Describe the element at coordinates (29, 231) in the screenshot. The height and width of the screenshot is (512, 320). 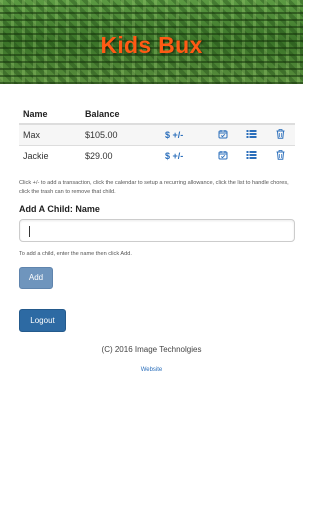
I see `text-caret` at that location.